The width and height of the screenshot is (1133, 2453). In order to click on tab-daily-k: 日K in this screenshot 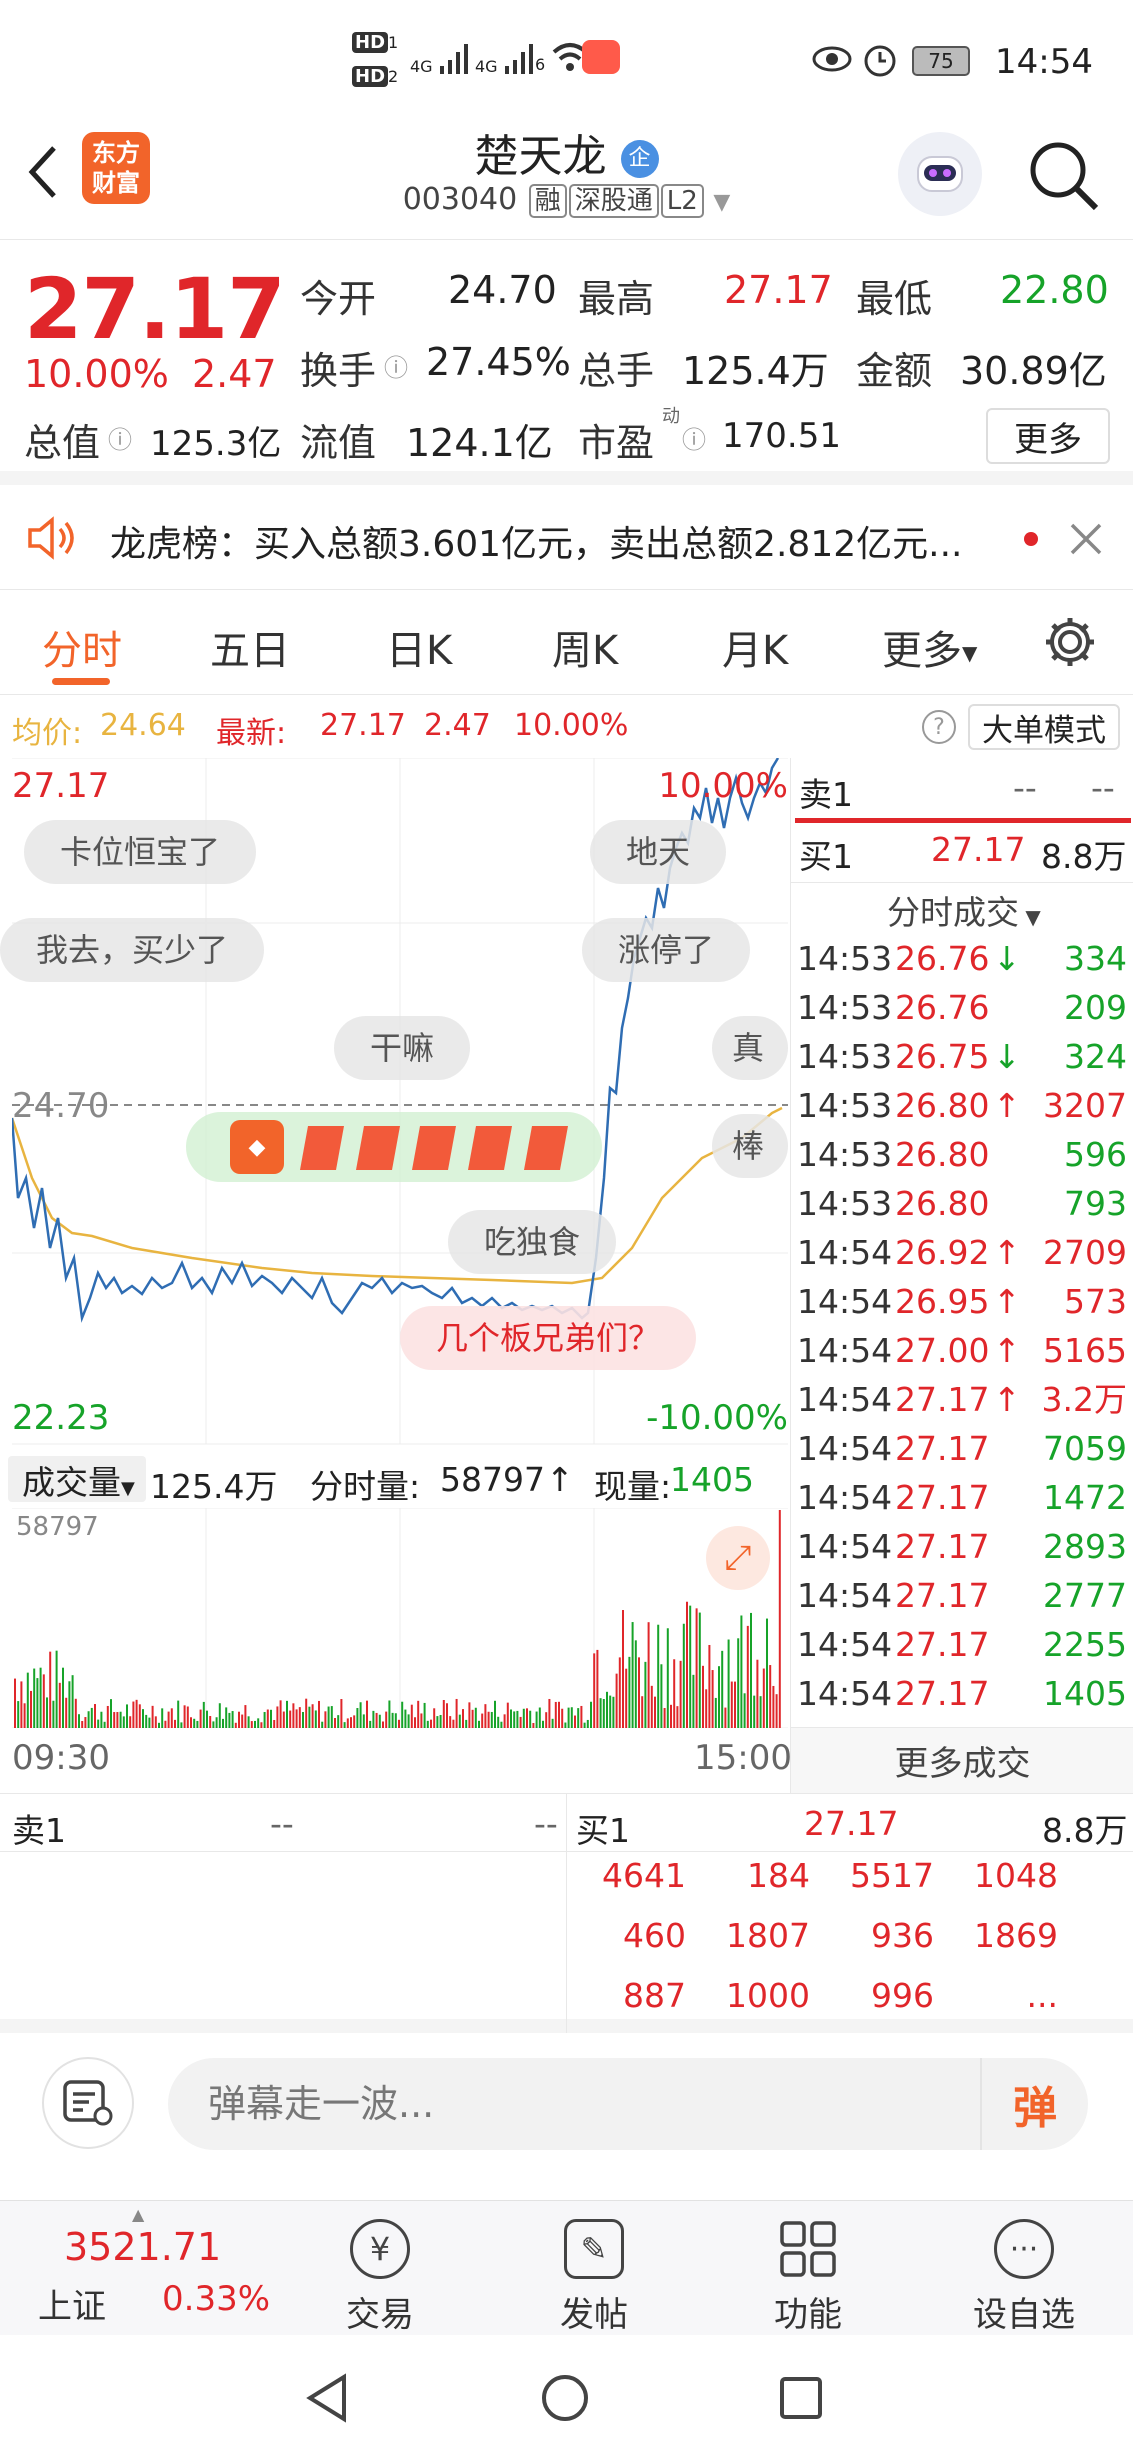, I will do `click(419, 647)`.